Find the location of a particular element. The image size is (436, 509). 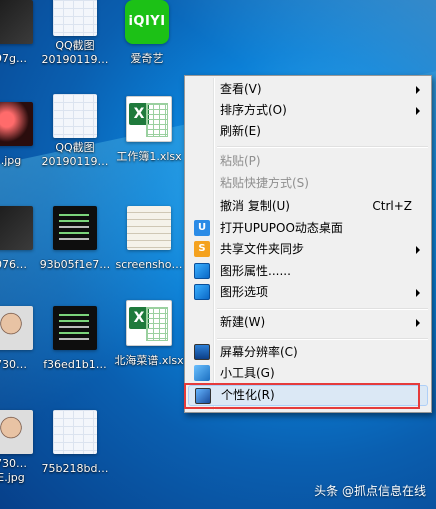

menu-item-label: 打开UPUPOO动态桌面 is located at coordinates (281, 228).